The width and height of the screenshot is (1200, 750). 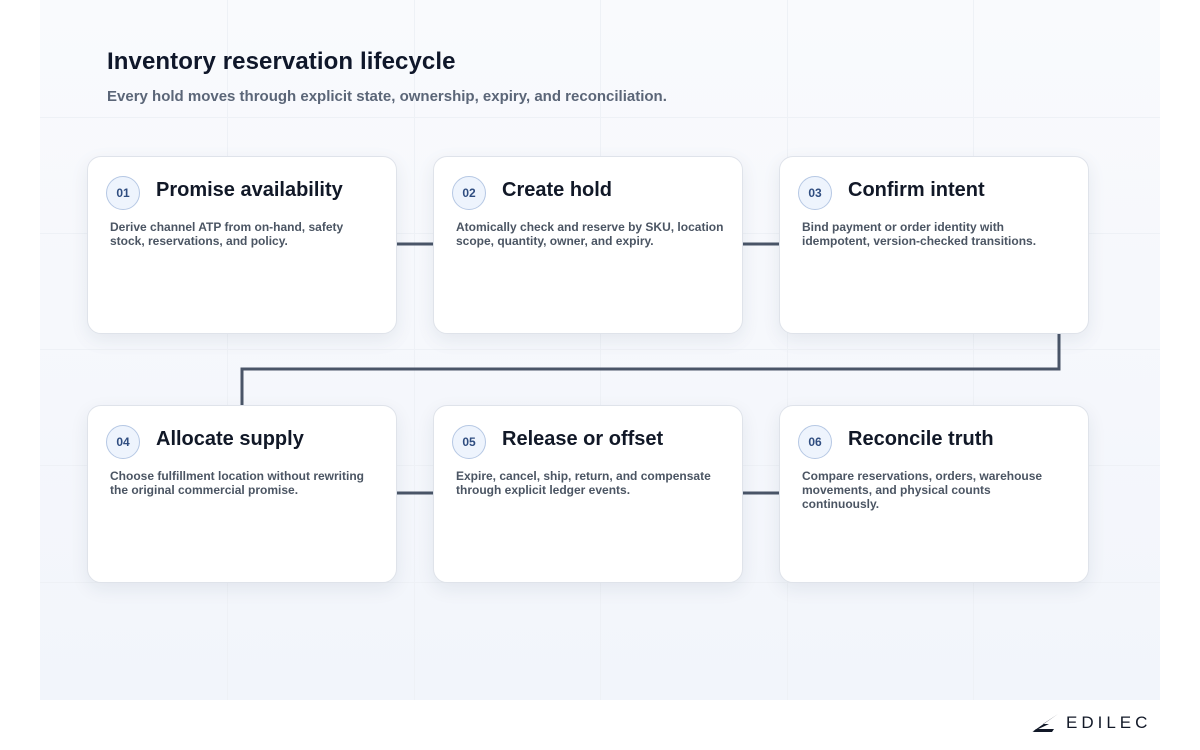 What do you see at coordinates (815, 442) in the screenshot?
I see `step-number-badge: 06` at bounding box center [815, 442].